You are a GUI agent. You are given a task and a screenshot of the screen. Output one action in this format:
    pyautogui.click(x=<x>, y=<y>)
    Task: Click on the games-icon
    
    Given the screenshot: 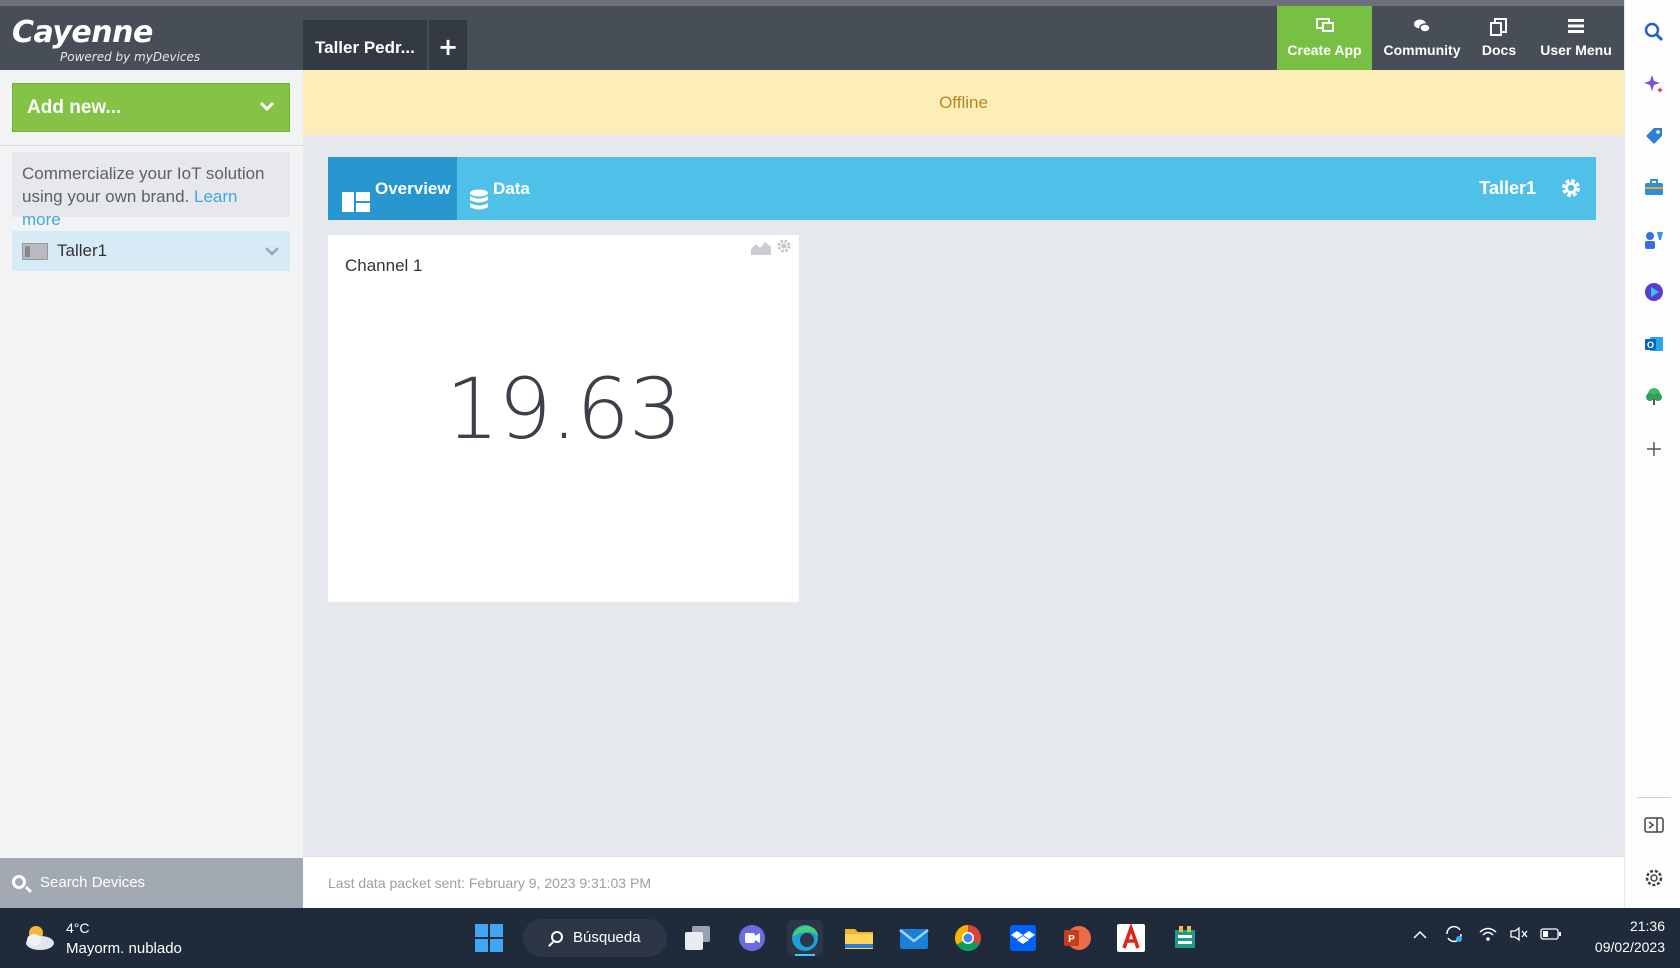 What is the action you would take?
    pyautogui.click(x=1654, y=241)
    